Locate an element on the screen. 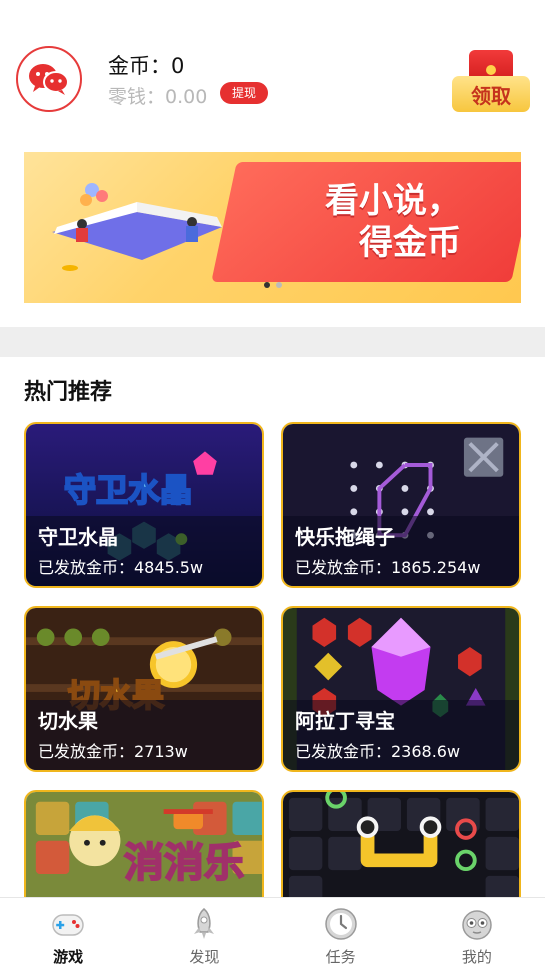  header: 金币：0 零钱：0.00 提现 领取 is located at coordinates (272, 65).